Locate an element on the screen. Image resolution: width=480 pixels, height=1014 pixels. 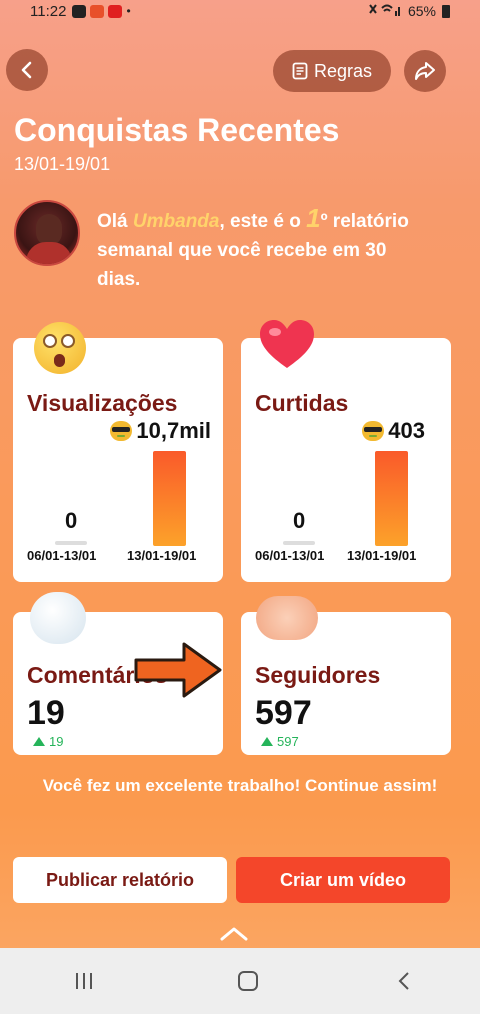
likes-current-period: 13/01-19/01 is located at coordinates (382, 555).